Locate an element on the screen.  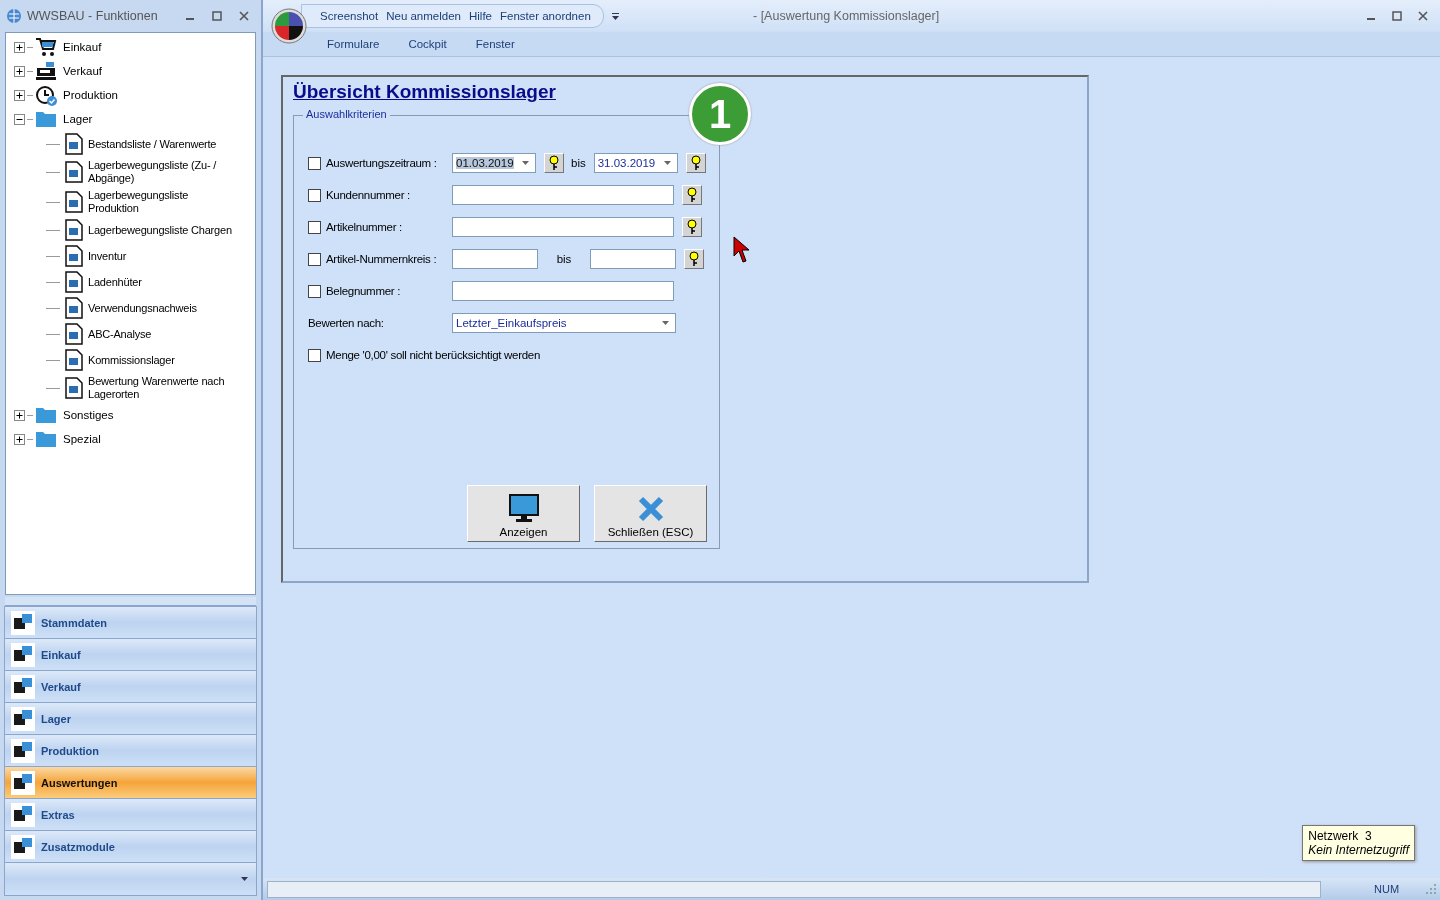
field-label: Artikel-Nummernkreis : is located at coordinates (382, 259).